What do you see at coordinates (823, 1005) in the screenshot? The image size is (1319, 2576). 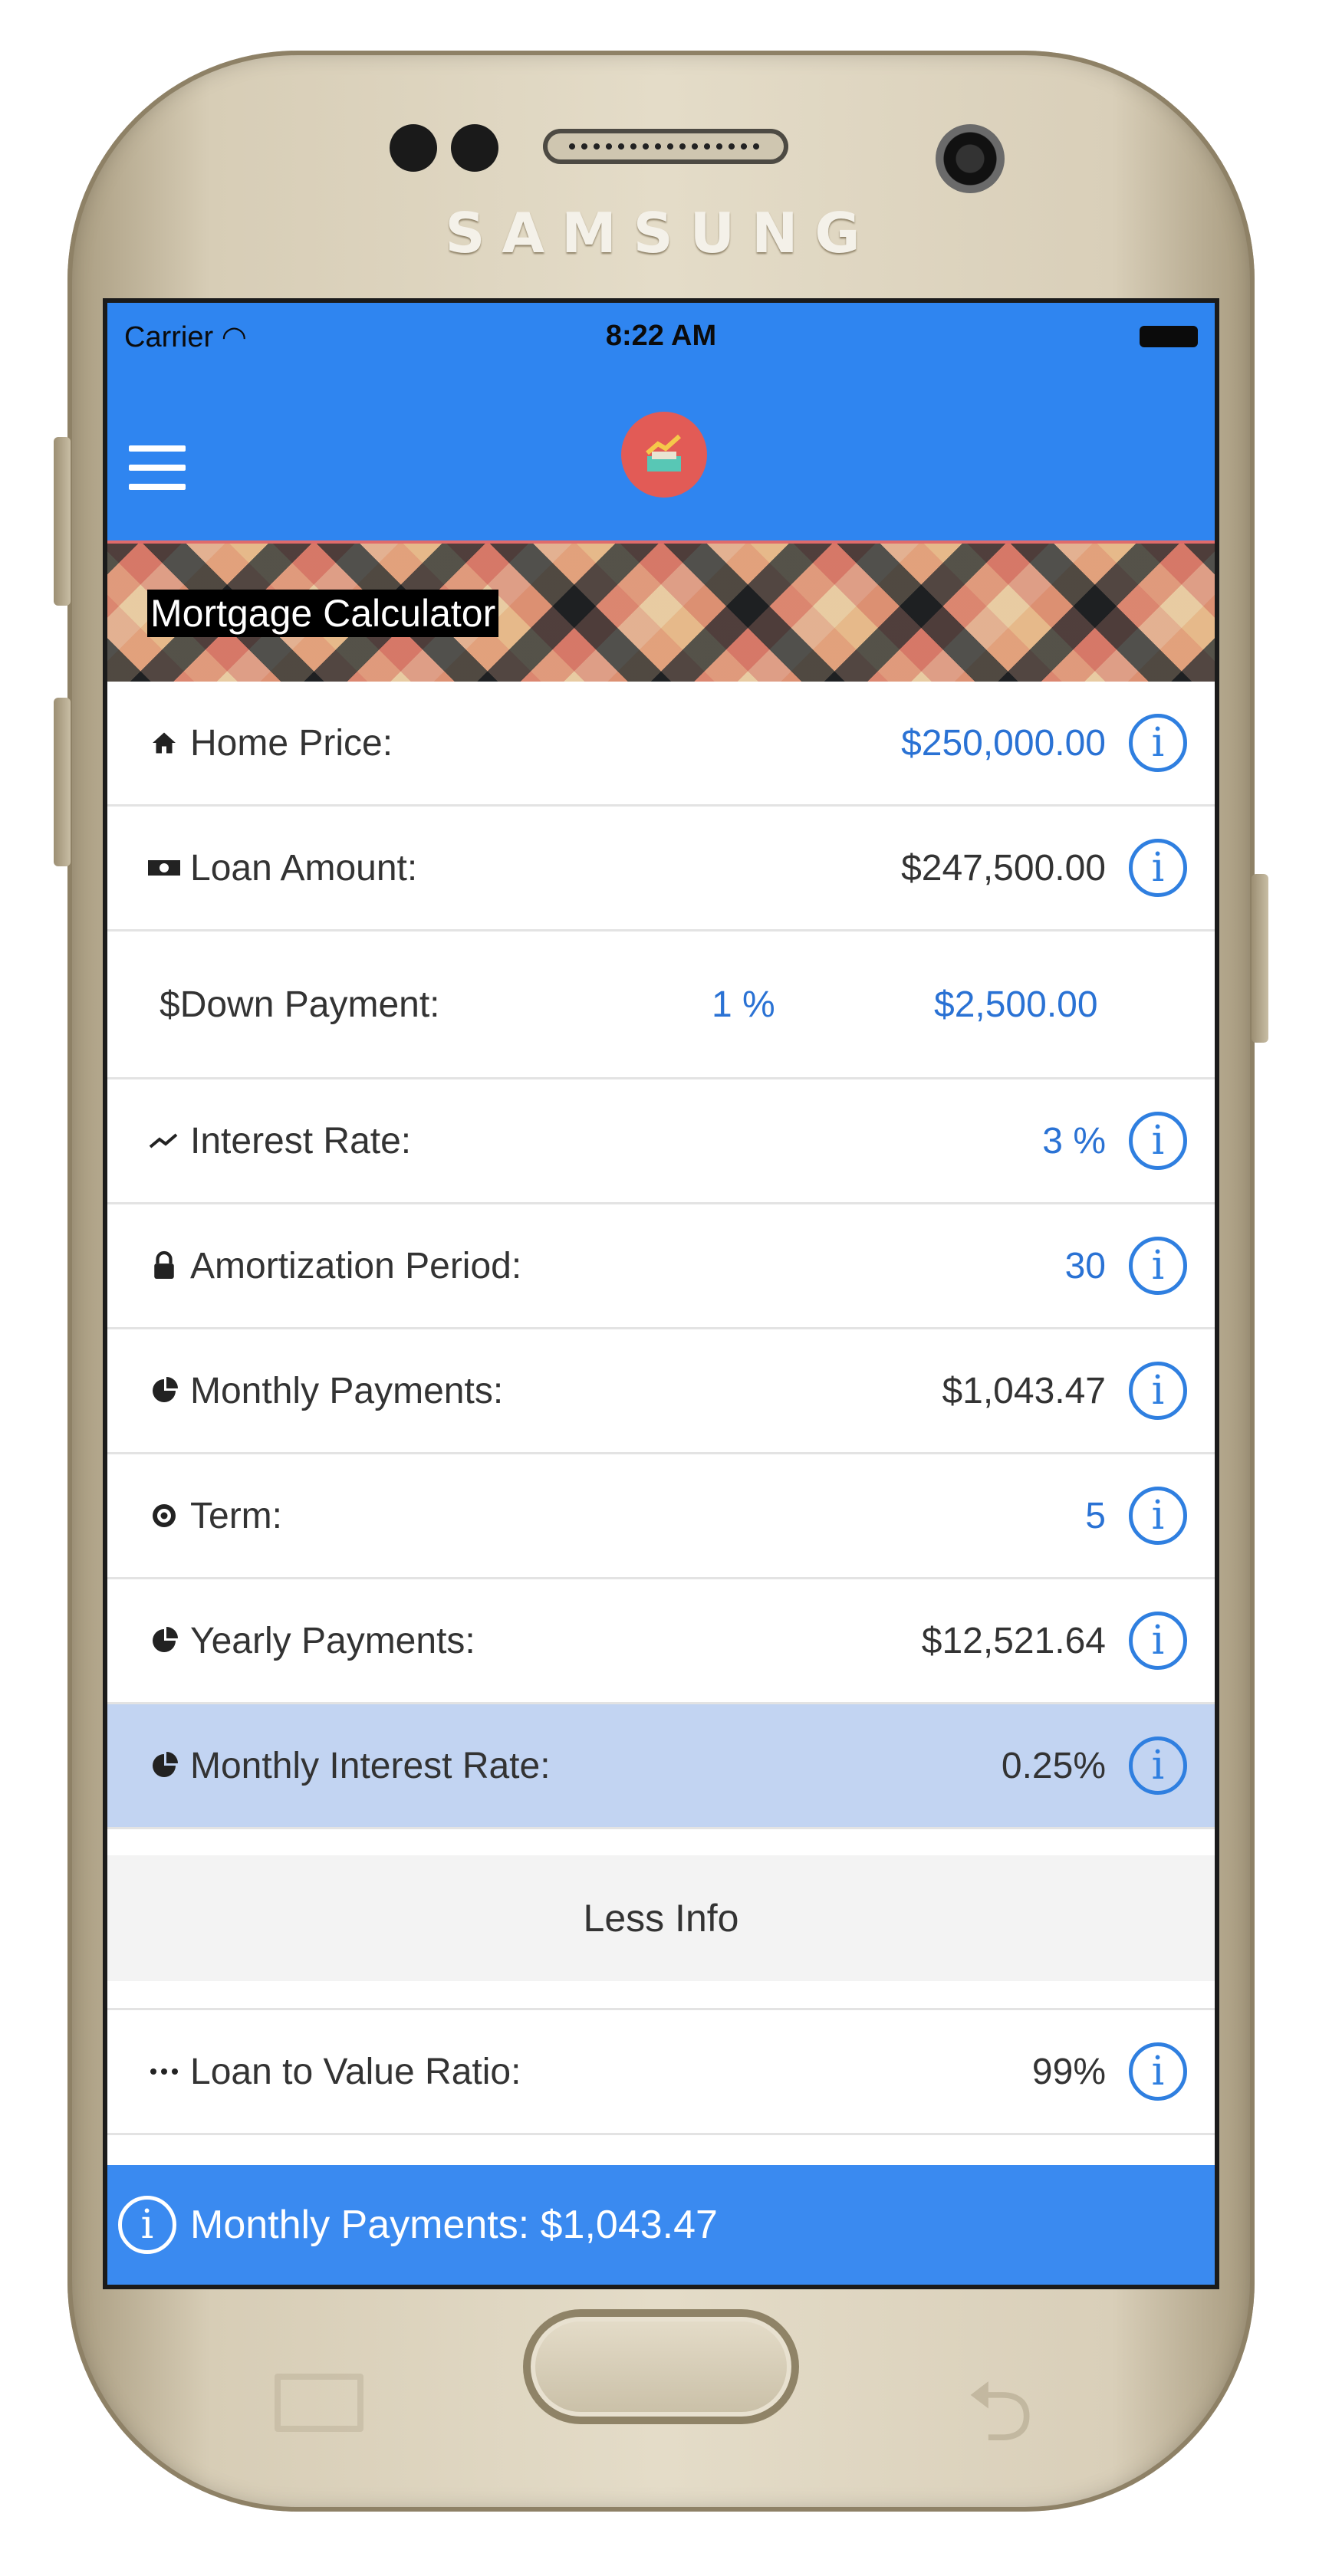 I see `down-payment-percent: 1 %` at bounding box center [823, 1005].